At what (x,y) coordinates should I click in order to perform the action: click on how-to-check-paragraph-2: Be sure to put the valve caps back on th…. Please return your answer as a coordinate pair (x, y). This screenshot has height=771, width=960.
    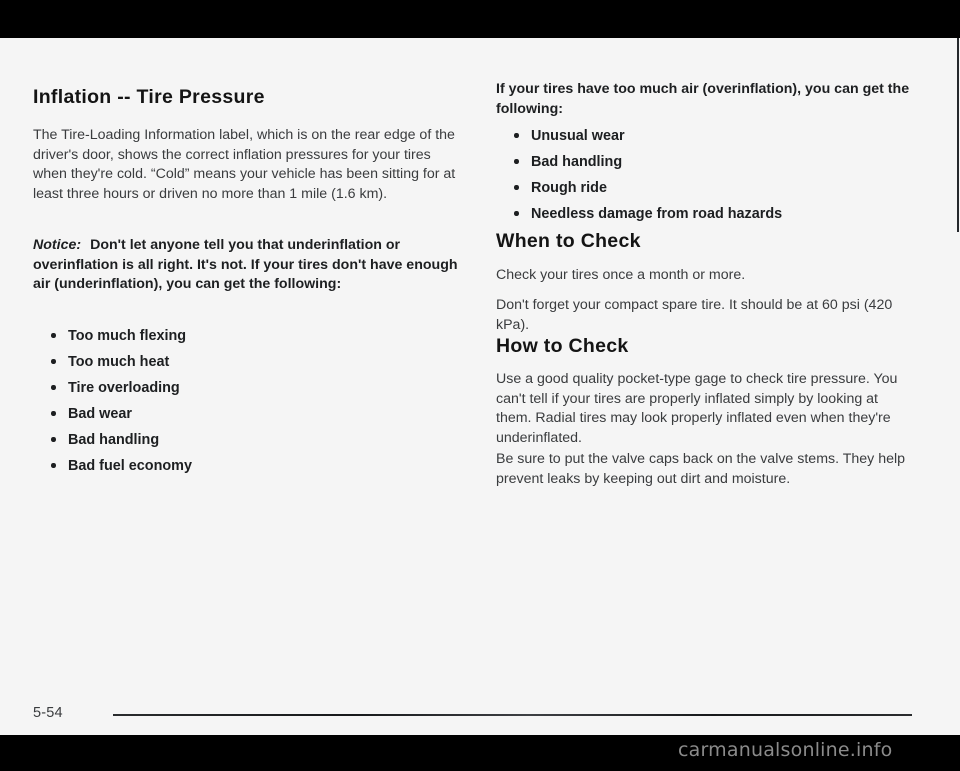
    Looking at the image, I should click on (701, 469).